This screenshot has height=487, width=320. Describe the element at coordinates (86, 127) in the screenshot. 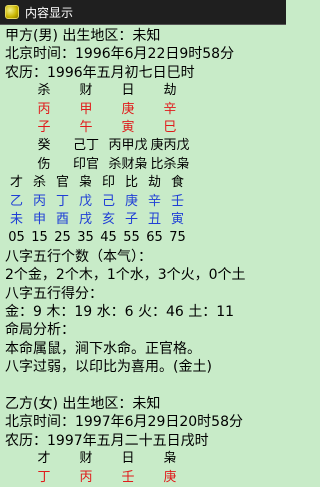

I see `earthly-branch: 午` at that location.